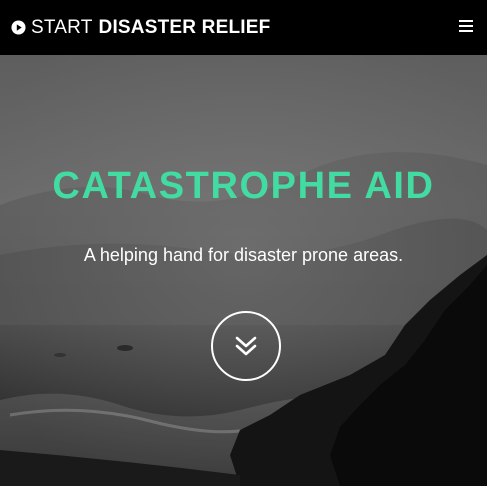  I want to click on brand-text-bold: DISASTER RELIEF, so click(184, 27).